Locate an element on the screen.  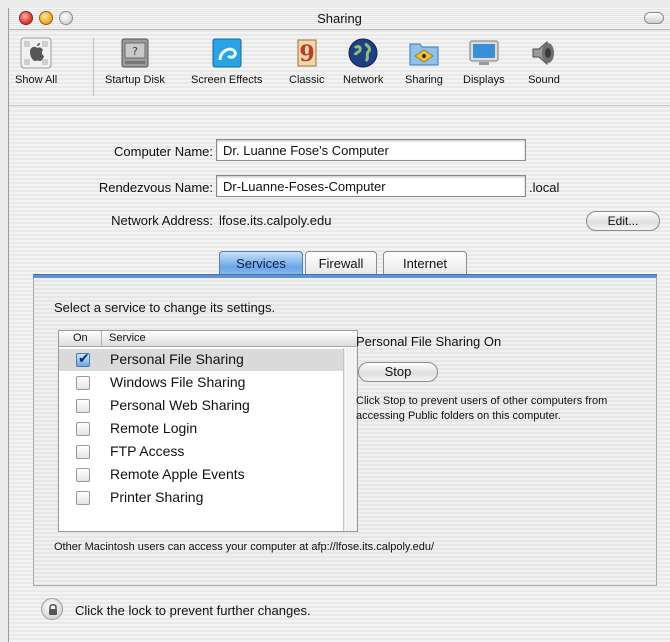
toolbar-screen-effects: Screen Effects is located at coordinates (226, 61).